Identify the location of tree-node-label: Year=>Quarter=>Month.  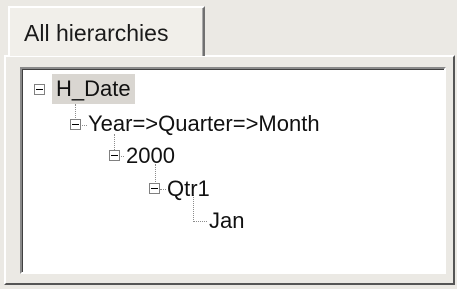
(204, 123).